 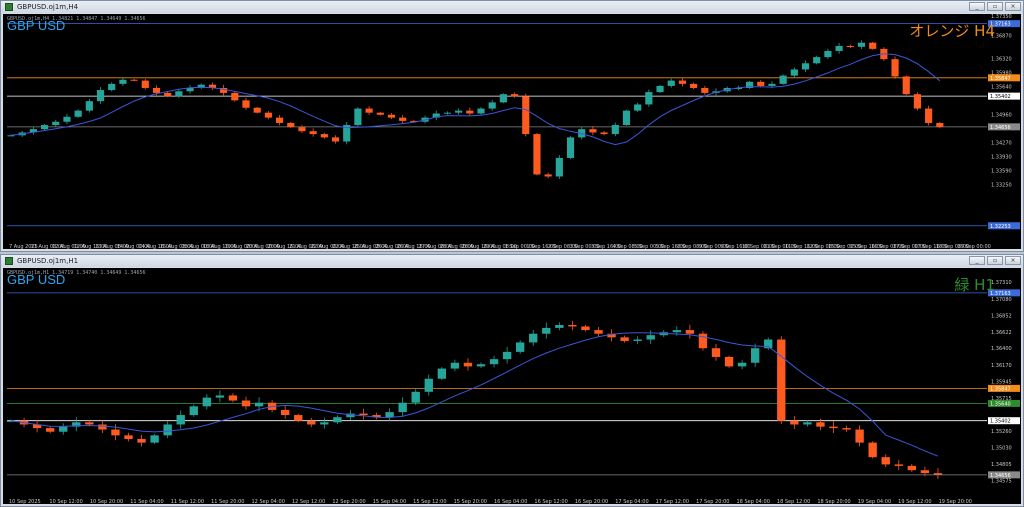 I want to click on timeframe-tag: オレンジ H4, so click(x=952, y=31).